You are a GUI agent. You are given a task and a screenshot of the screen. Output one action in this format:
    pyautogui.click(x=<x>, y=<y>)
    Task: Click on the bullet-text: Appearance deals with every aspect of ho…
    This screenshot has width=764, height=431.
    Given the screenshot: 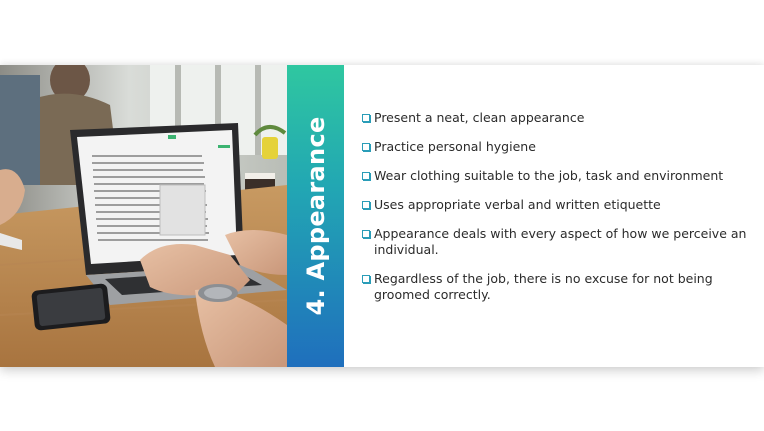 What is the action you would take?
    pyautogui.click(x=560, y=241)
    